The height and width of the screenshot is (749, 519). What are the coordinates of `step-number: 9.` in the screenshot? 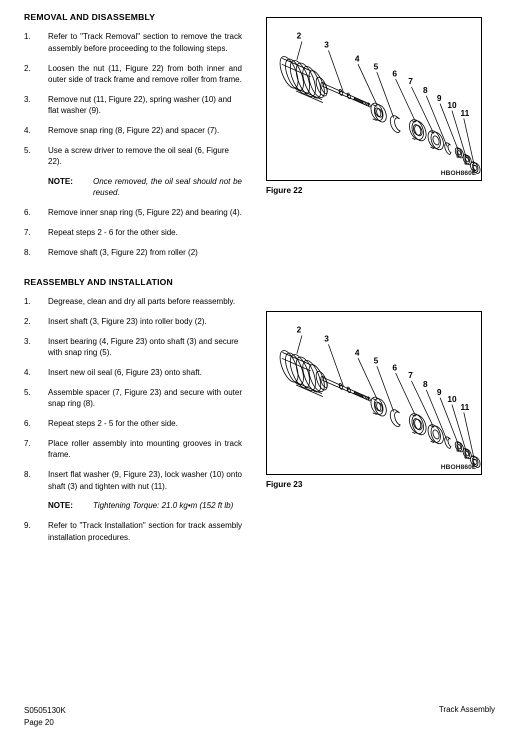 It's located at (27, 526).